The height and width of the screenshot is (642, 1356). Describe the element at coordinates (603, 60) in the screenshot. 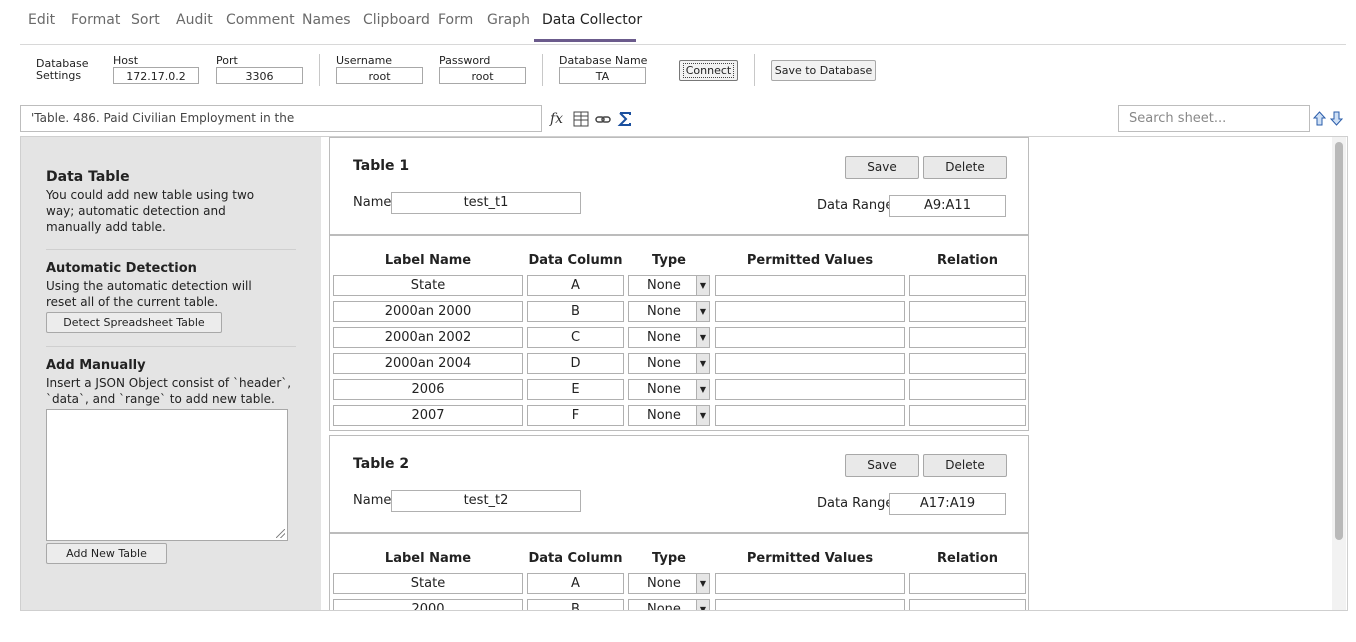

I see `database-name-label: Database Name` at that location.